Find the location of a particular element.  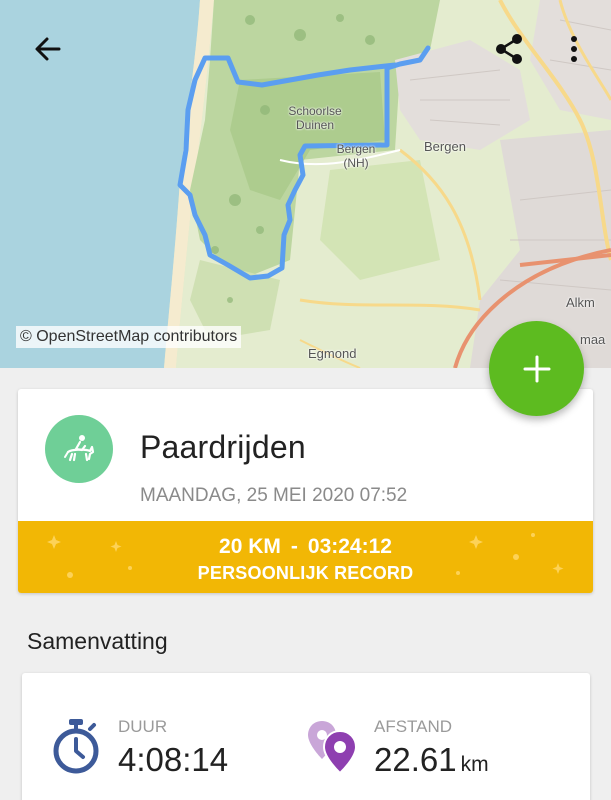

distance-label: AFSTAND is located at coordinates (413, 726).